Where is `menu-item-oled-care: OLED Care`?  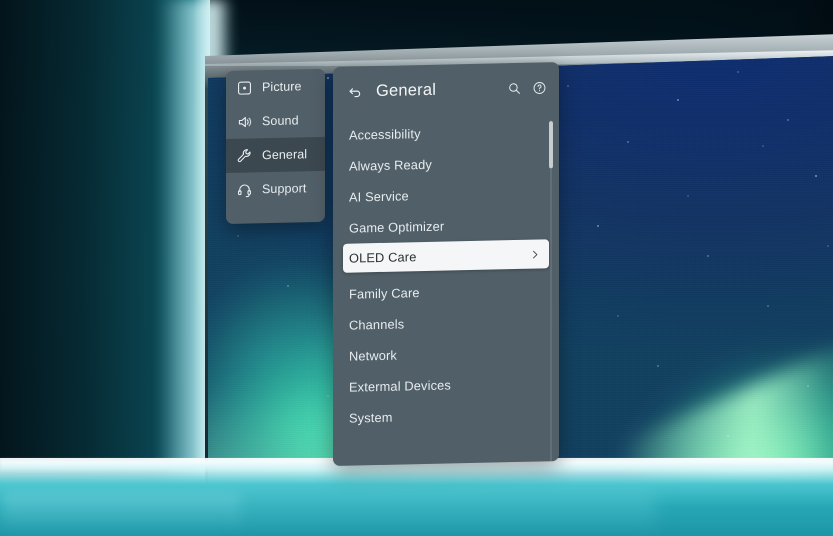 menu-item-oled-care: OLED Care is located at coordinates (446, 256).